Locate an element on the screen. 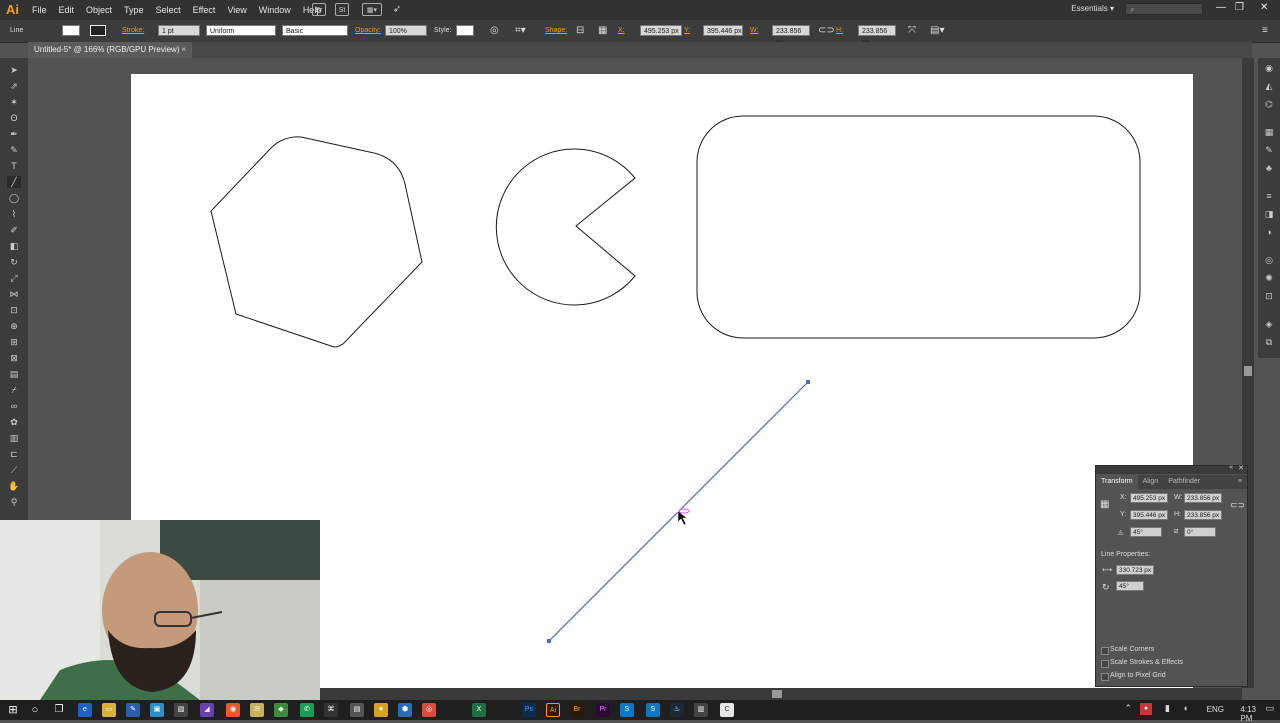 The height and width of the screenshot is (723, 1280). close-panel-icon: ✕ is located at coordinates (1241, 468).